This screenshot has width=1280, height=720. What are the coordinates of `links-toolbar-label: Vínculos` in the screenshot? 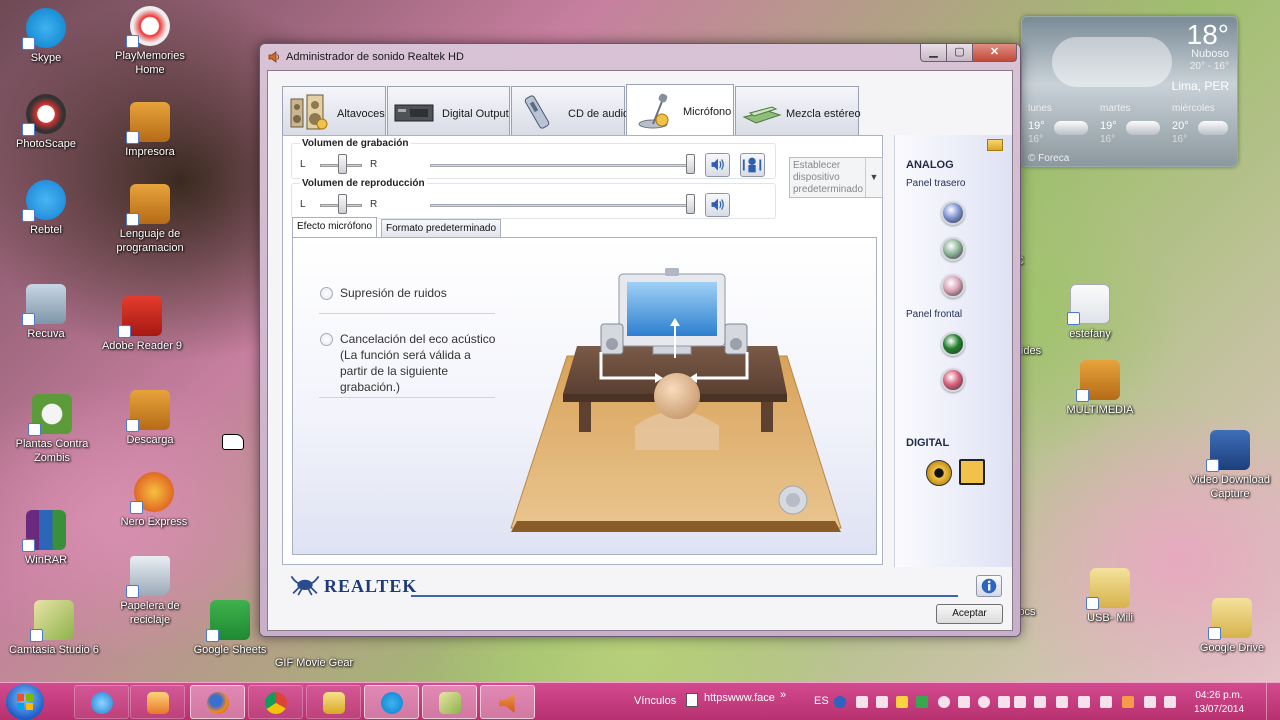 It's located at (655, 701).